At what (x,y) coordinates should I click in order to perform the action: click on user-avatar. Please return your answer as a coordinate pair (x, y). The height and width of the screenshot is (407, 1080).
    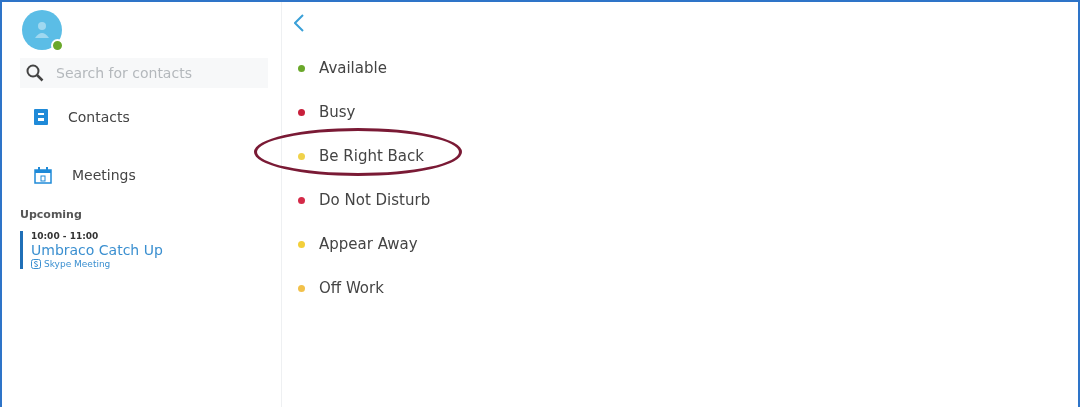
    Looking at the image, I should click on (42, 30).